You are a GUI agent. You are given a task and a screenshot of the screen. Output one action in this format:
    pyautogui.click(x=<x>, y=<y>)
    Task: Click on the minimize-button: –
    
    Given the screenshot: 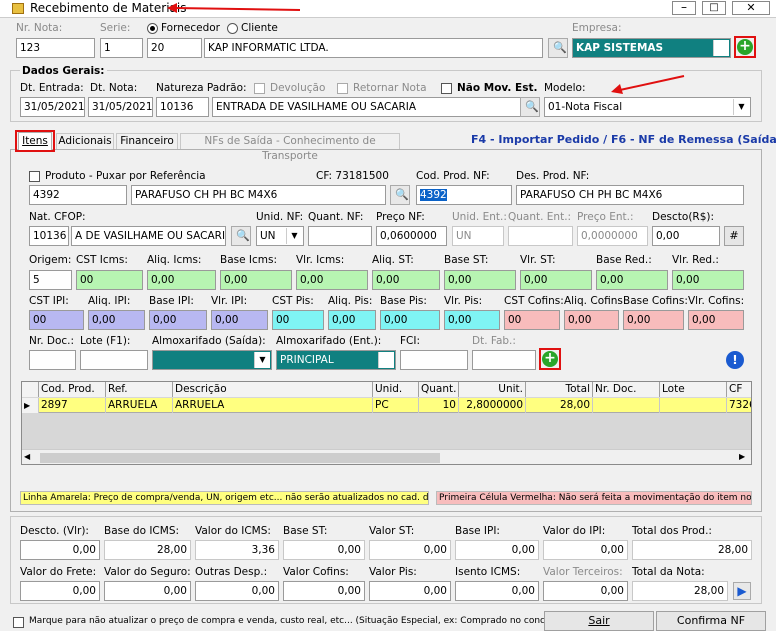 What is the action you would take?
    pyautogui.click(x=684, y=8)
    